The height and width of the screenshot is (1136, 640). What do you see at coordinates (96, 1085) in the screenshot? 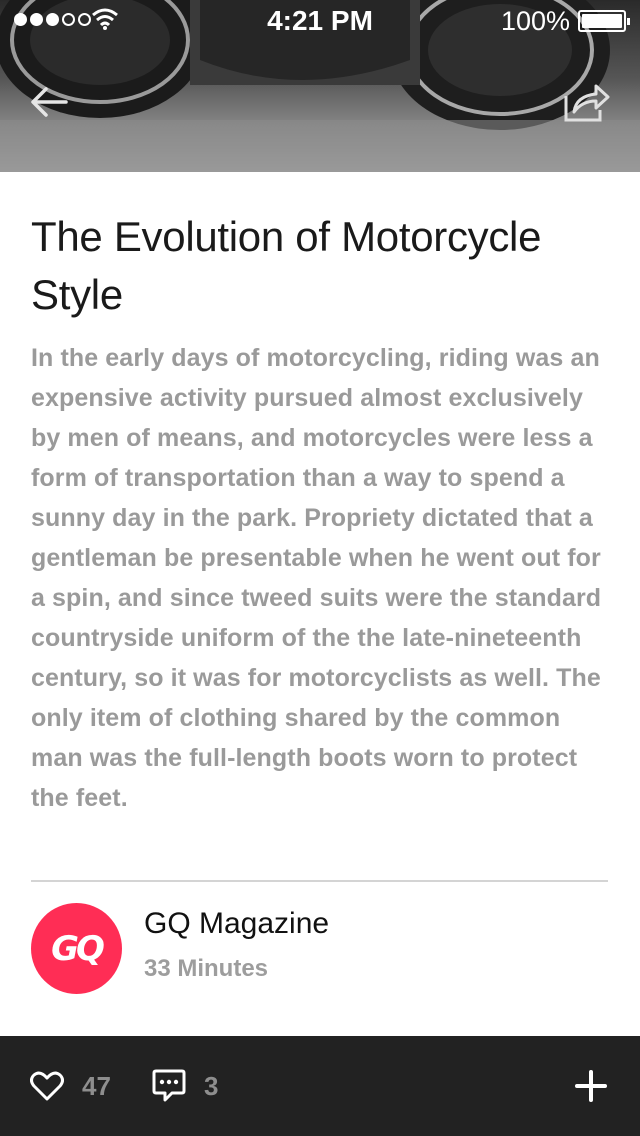
I see `like-count: 47` at bounding box center [96, 1085].